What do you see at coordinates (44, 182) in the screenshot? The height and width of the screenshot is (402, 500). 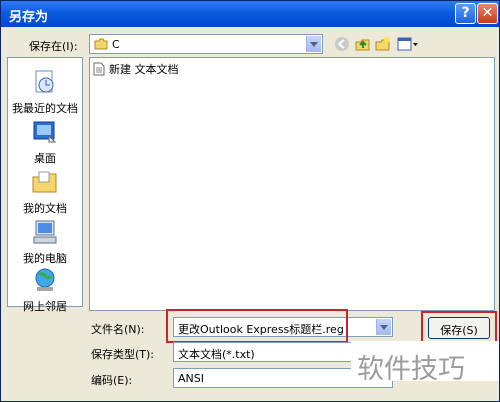 I see `my-documents-icon` at bounding box center [44, 182].